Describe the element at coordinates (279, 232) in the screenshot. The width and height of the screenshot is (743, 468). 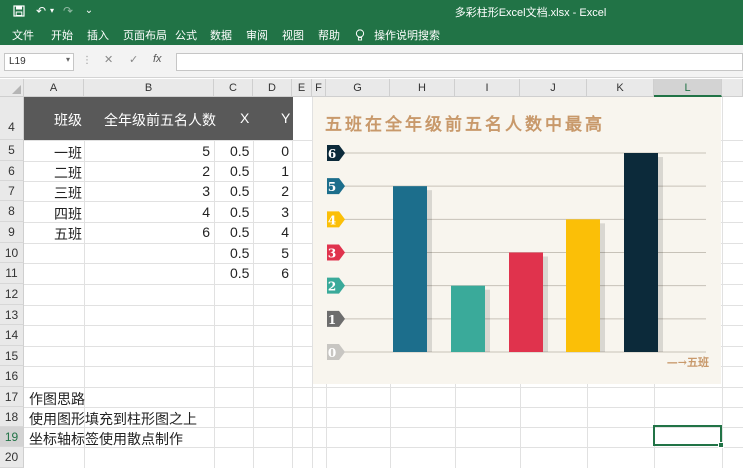
I see `y-cell: 4` at that location.